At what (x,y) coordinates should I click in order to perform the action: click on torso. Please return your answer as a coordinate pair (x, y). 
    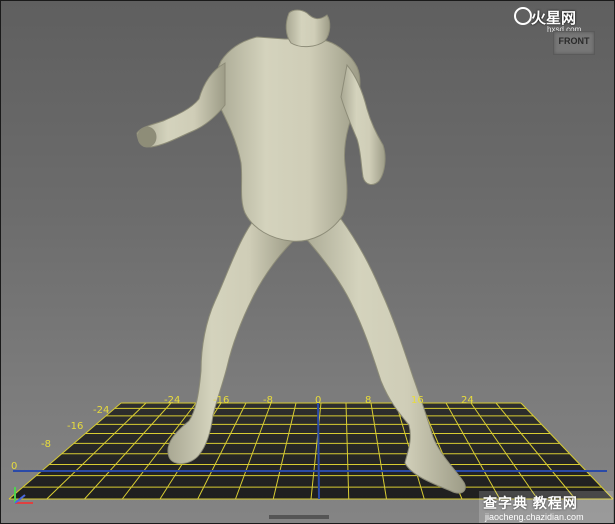
    Looking at the image, I should click on (287, 139).